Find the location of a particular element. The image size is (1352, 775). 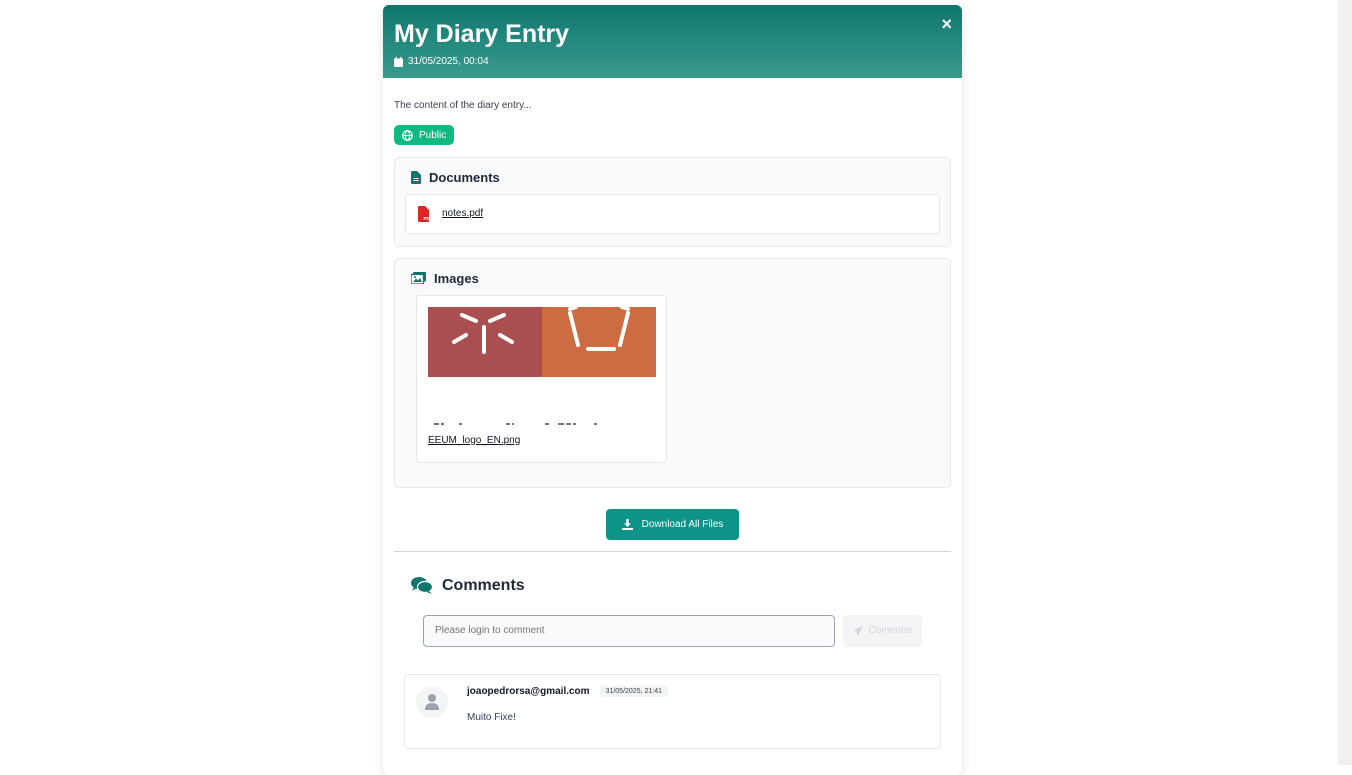

svg-text: PDF is located at coordinates (428, 218).